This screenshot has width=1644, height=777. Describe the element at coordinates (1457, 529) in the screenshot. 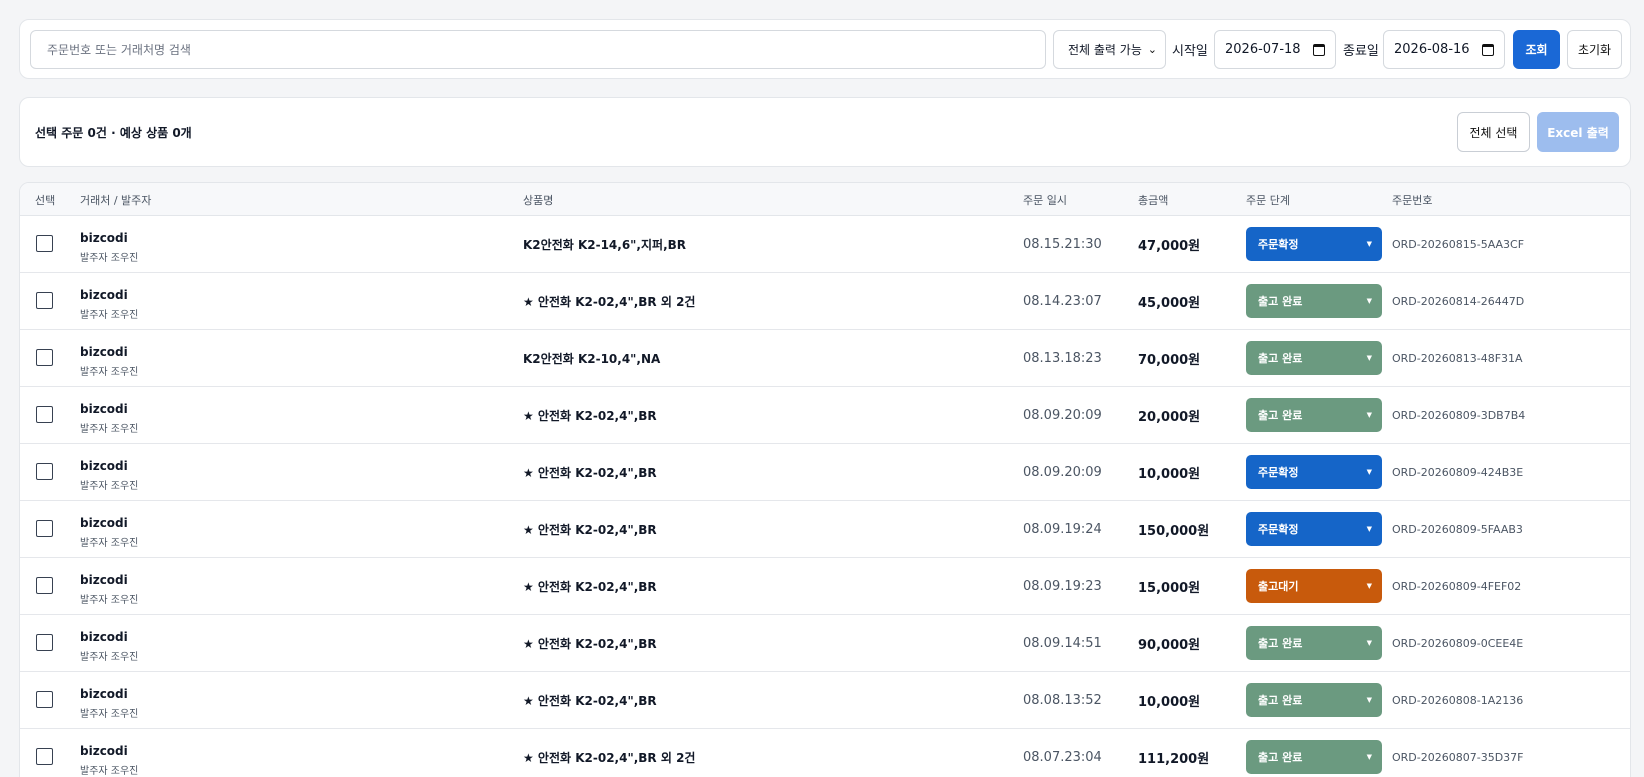

I see `order-number: ORD-20260809-5FAAB3` at that location.